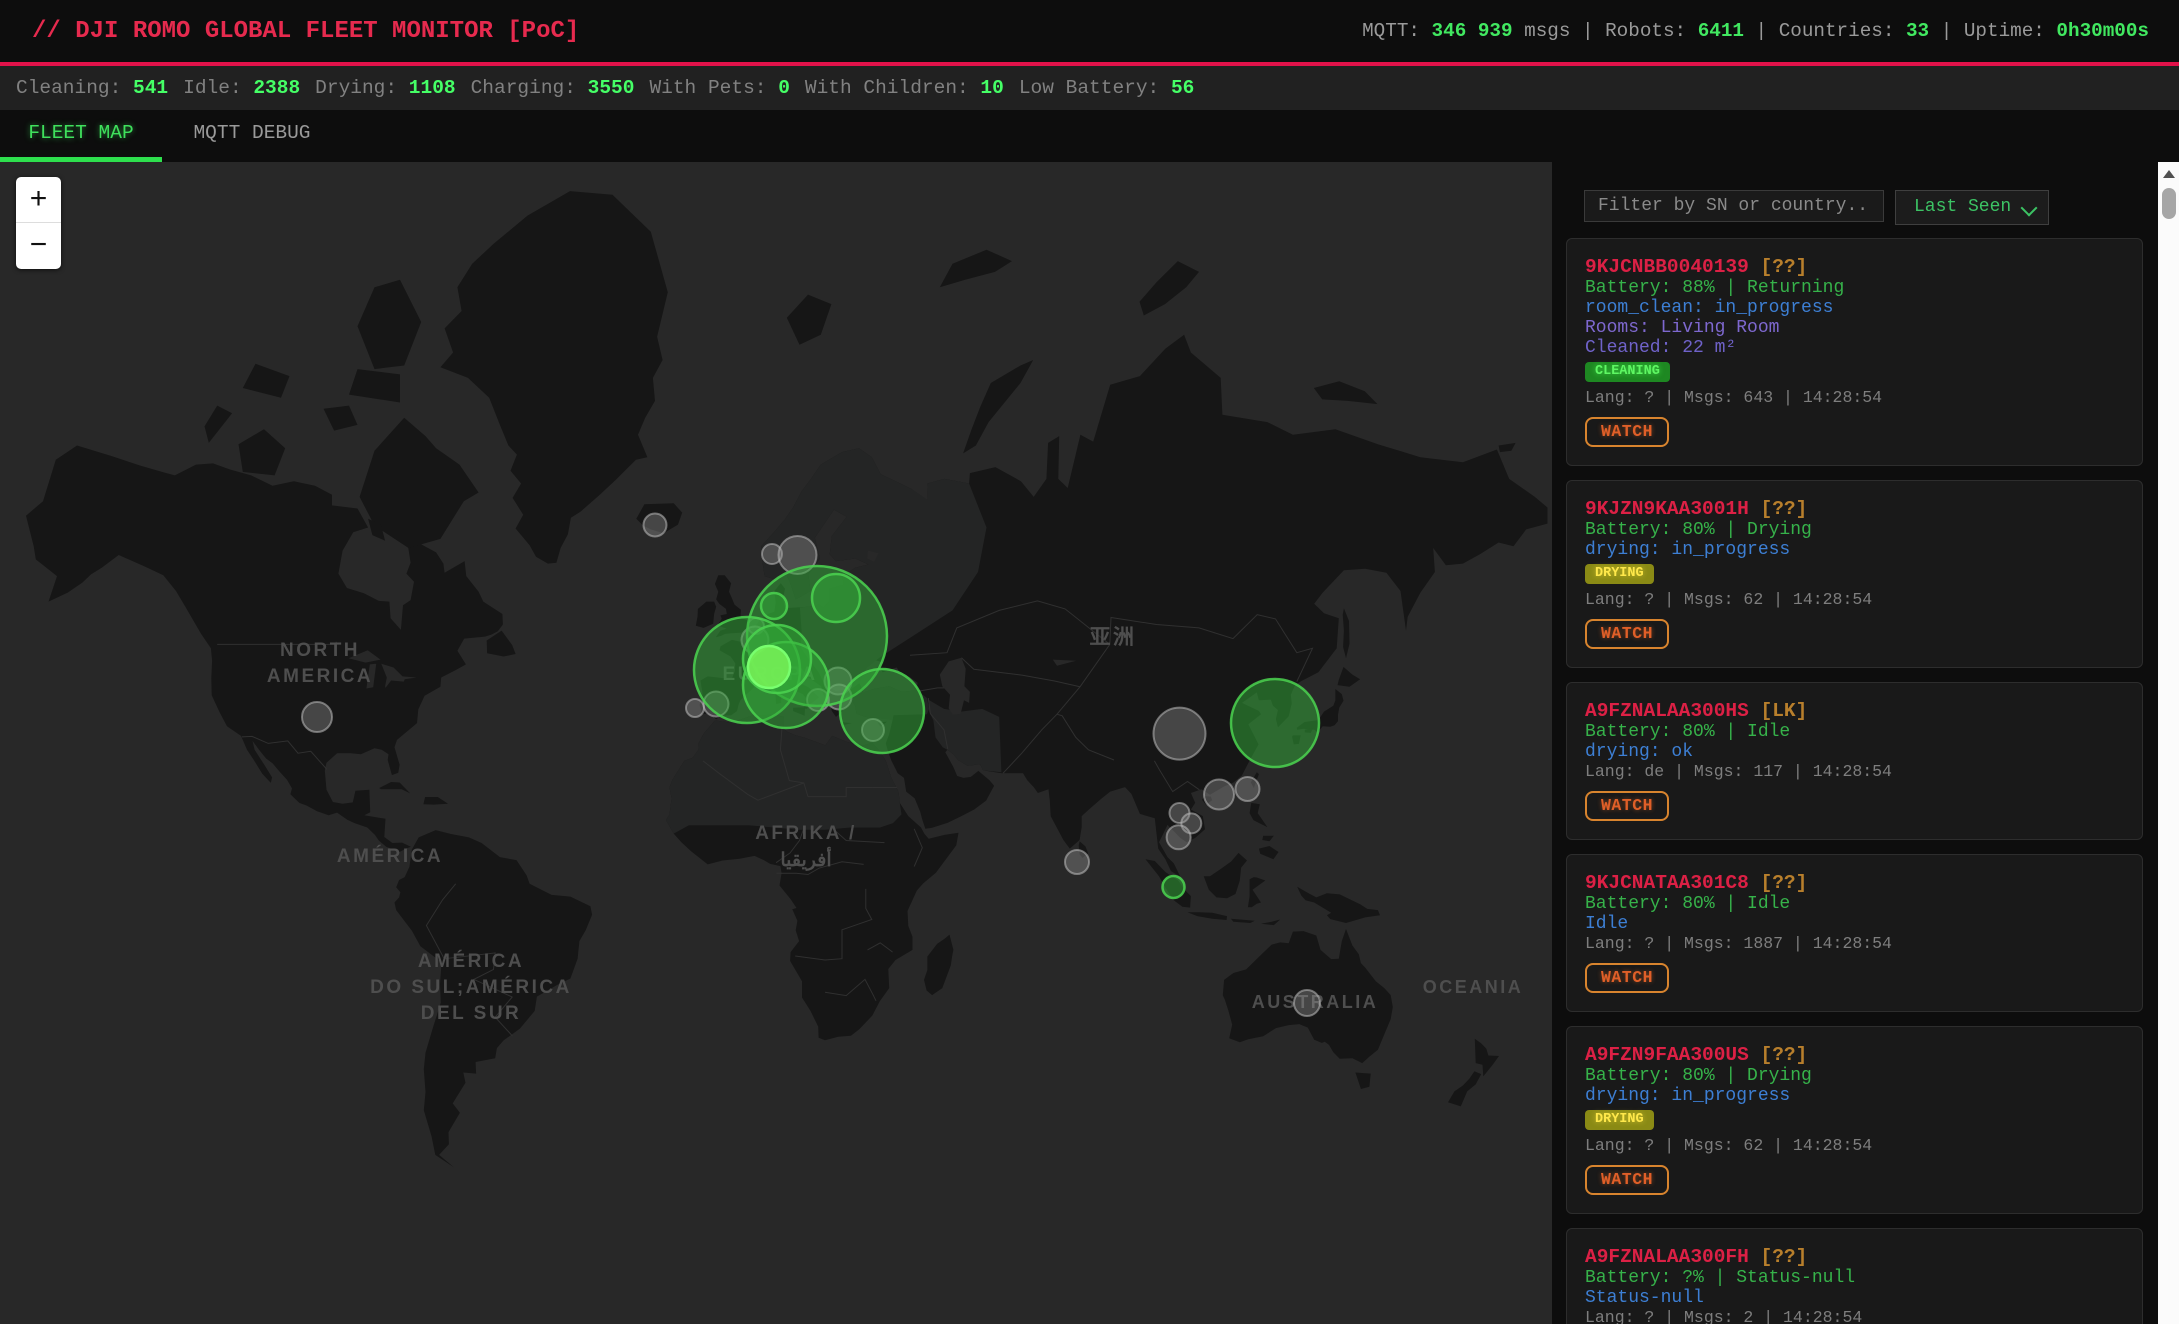 Image resolution: width=2179 pixels, height=1324 pixels. Describe the element at coordinates (471, 1013) in the screenshot. I see `svg-text: DEL SUR` at that location.